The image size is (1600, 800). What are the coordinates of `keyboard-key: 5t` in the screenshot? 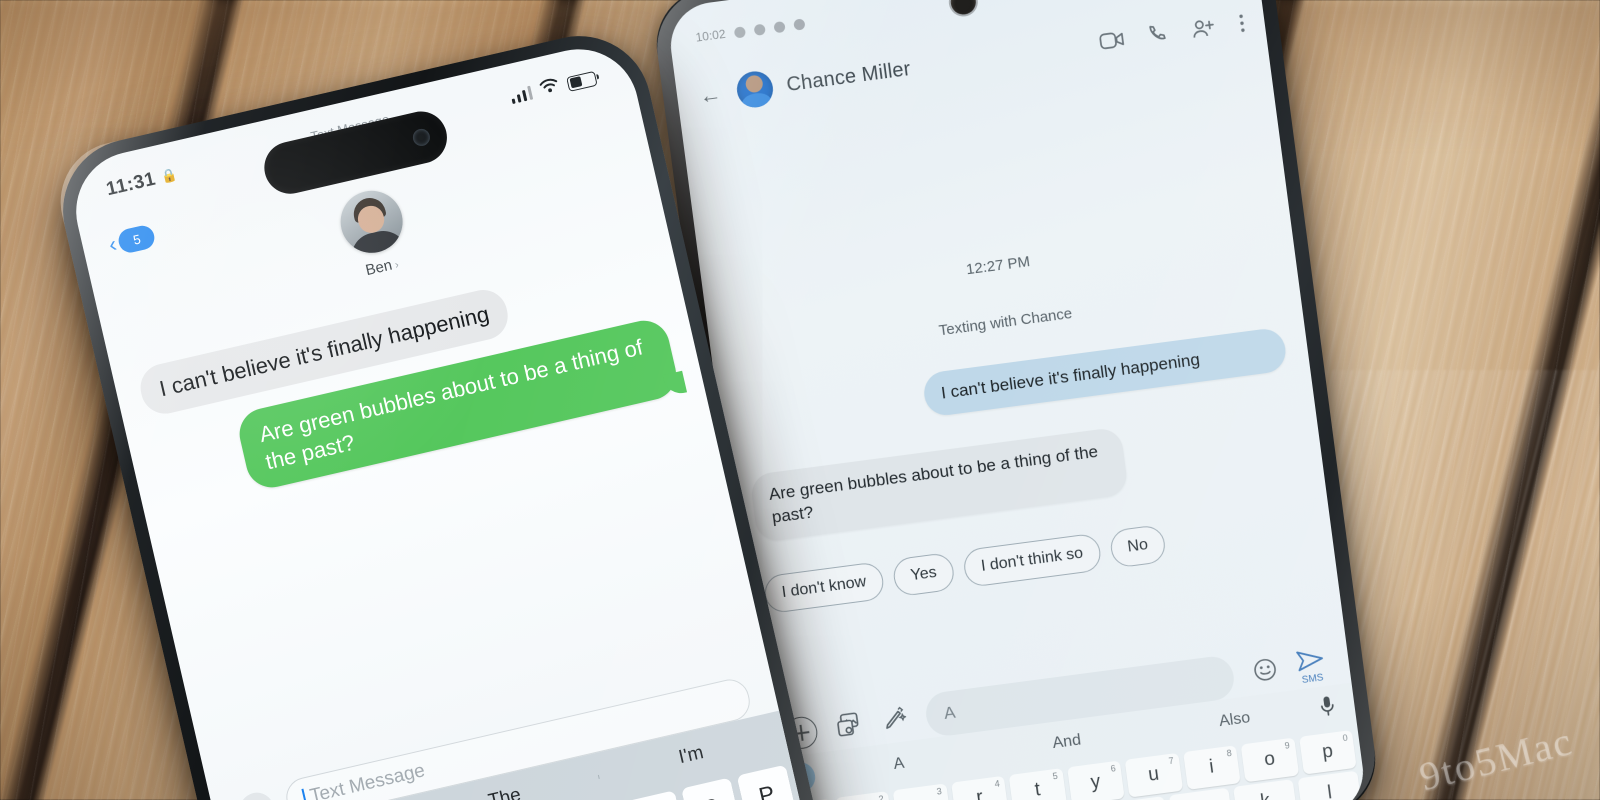 It's located at (1037, 784).